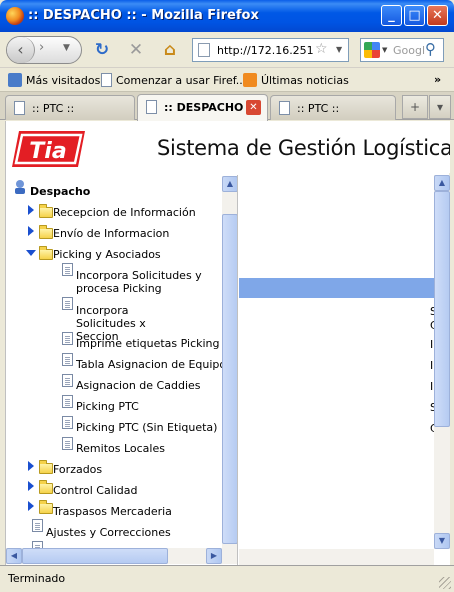 The image size is (454, 592). What do you see at coordinates (112, 511) in the screenshot?
I see `tree-folder-traspasos: Traspasos Mercaderia` at bounding box center [112, 511].